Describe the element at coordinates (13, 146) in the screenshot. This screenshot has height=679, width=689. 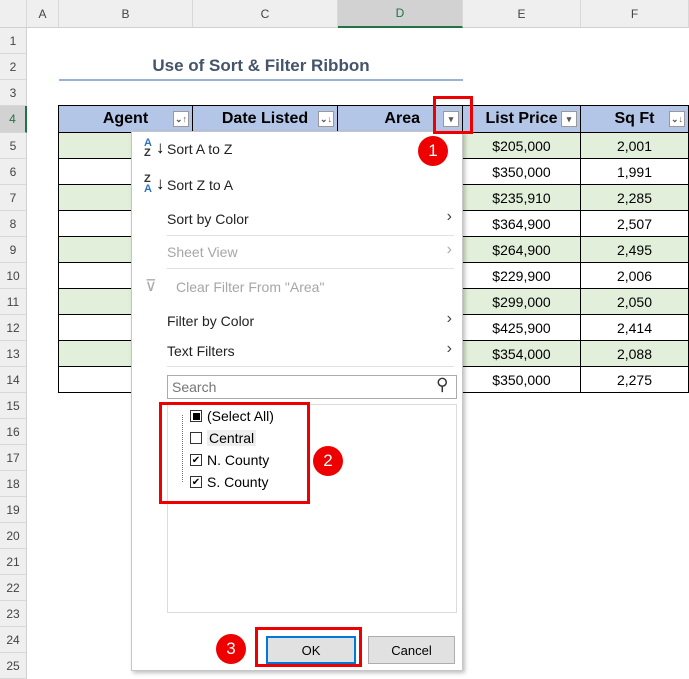
I see `row-header-5: 5` at that location.